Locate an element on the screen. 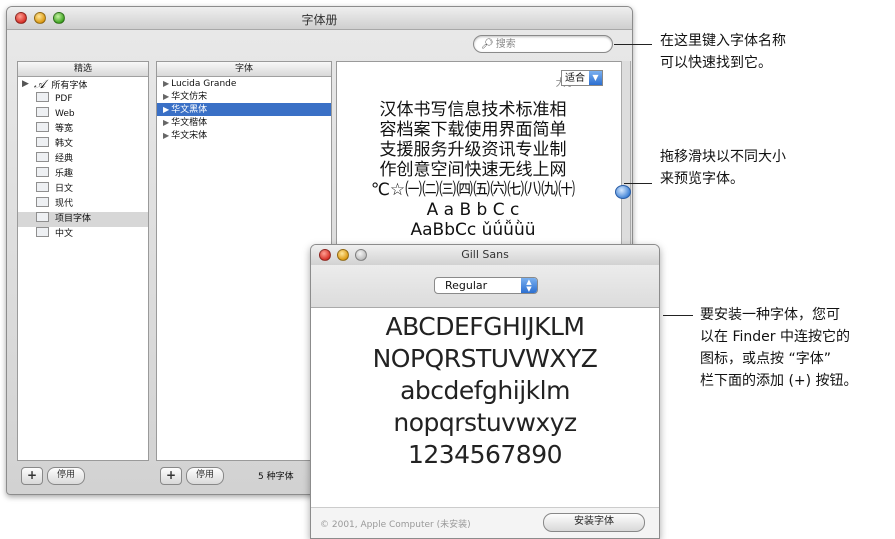 The width and height of the screenshot is (895, 539). callout-line: 以在 Finder 中连按它的 is located at coordinates (775, 337).